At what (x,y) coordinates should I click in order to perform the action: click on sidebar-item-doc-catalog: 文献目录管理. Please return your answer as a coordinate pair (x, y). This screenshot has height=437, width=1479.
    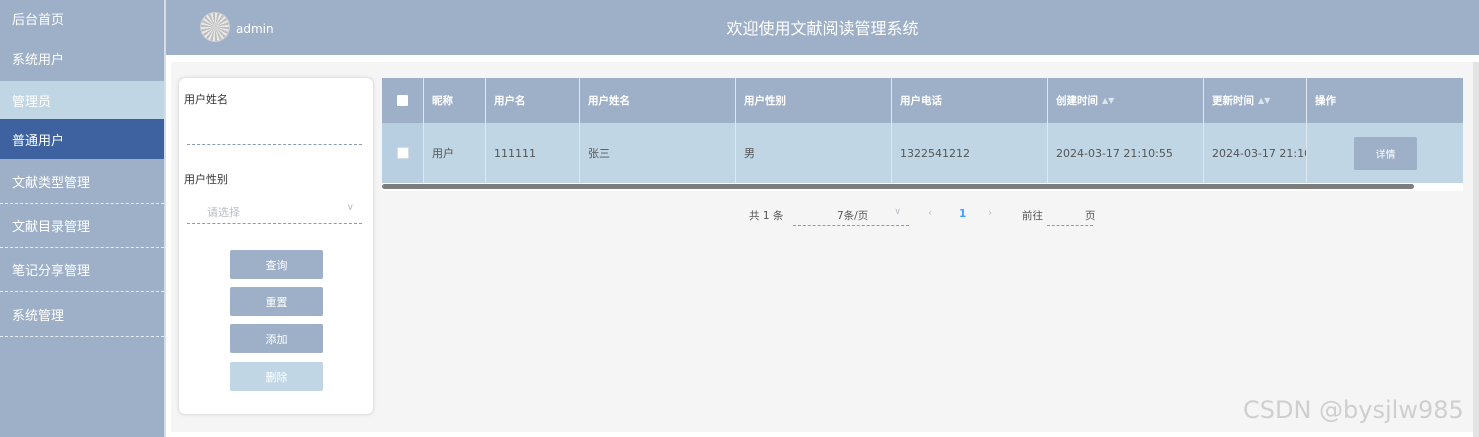
    Looking at the image, I should click on (82, 226).